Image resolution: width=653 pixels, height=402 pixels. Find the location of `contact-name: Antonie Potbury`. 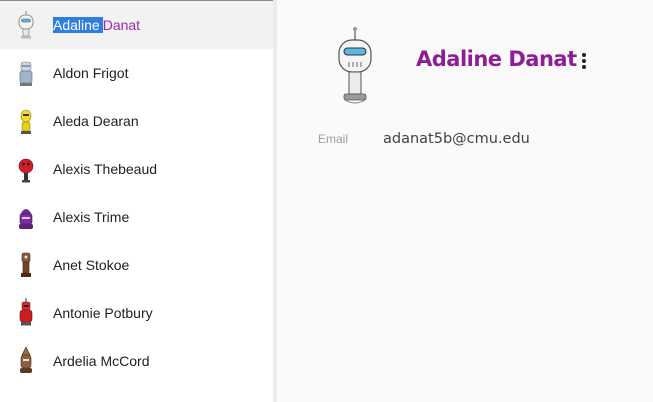

contact-name: Antonie Potbury is located at coordinates (103, 313).